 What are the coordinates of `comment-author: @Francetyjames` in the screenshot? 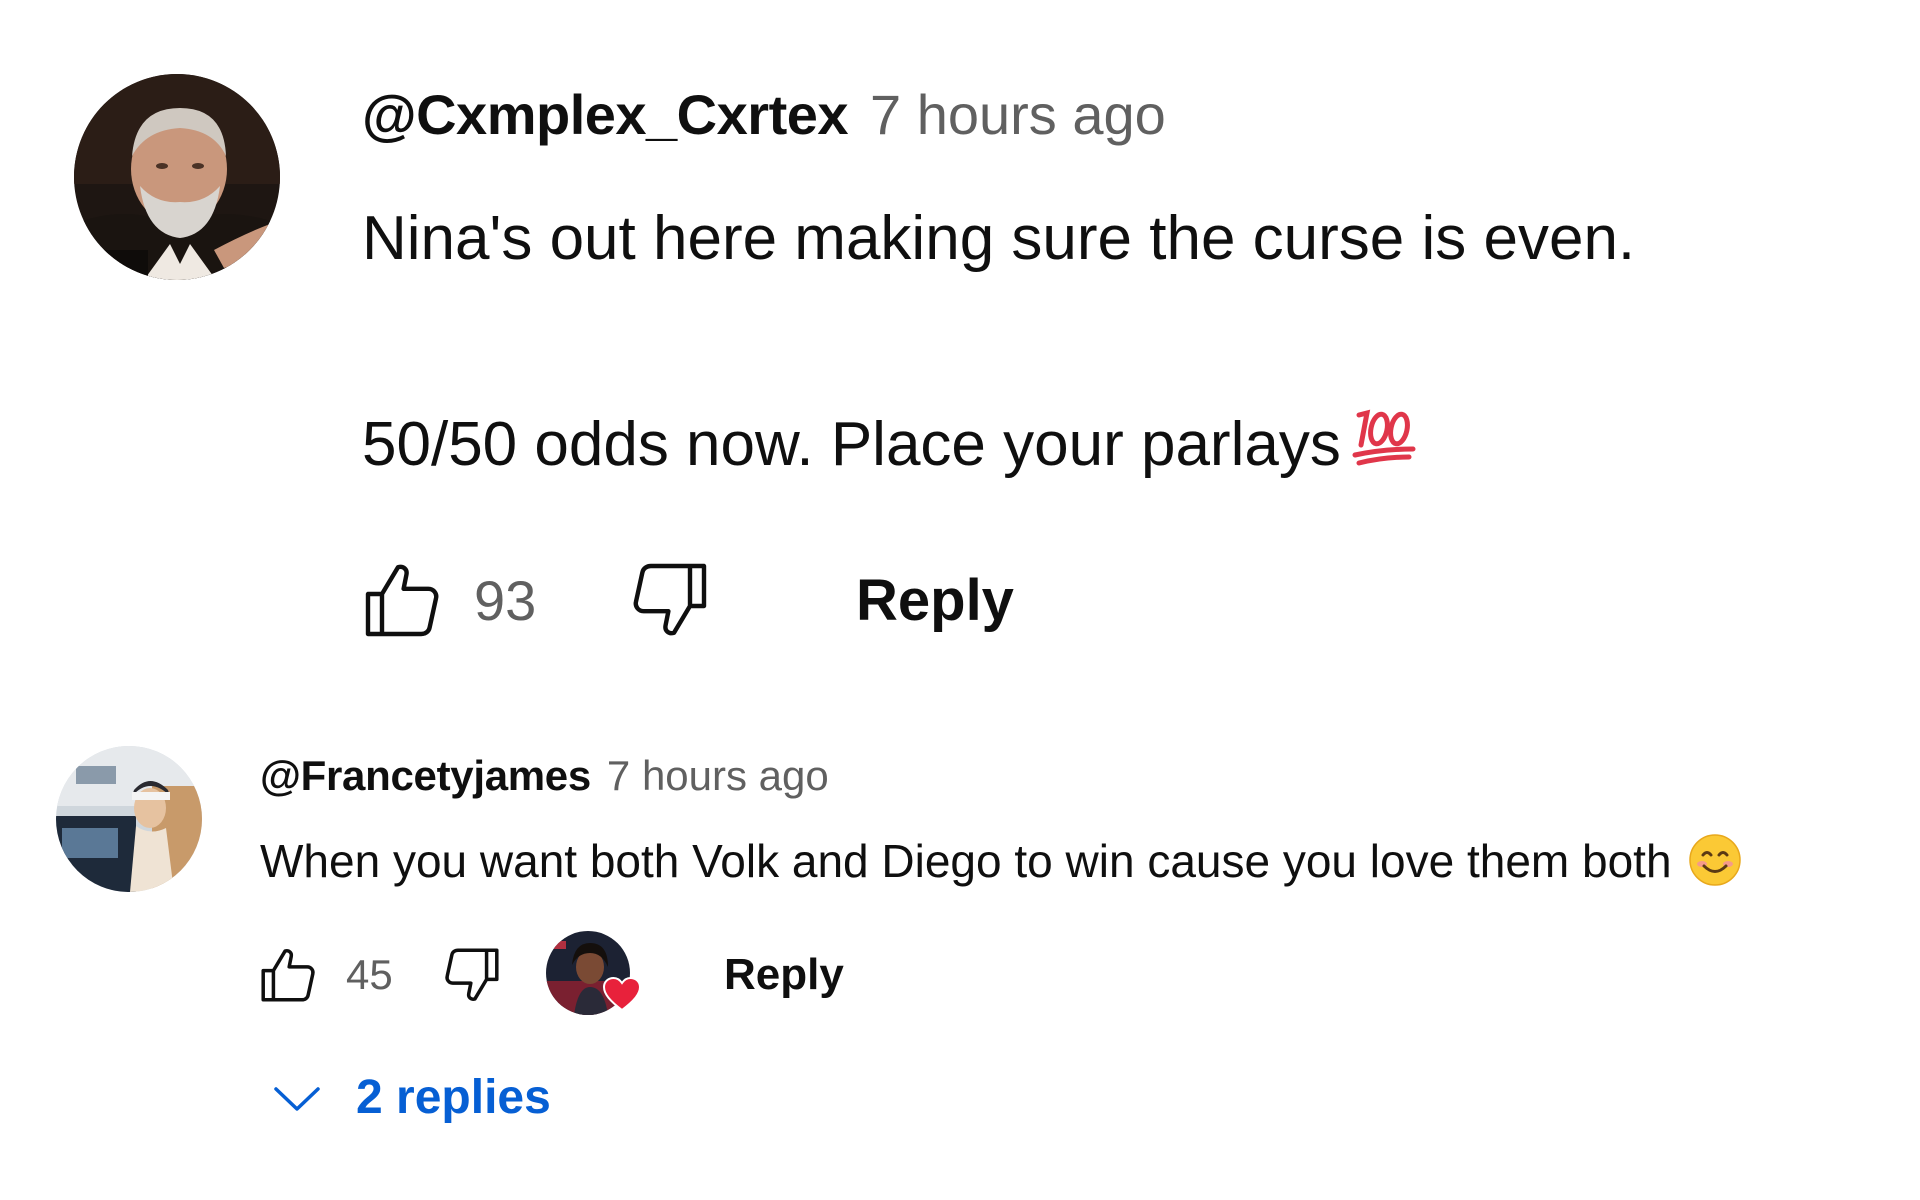 It's located at (425, 776).